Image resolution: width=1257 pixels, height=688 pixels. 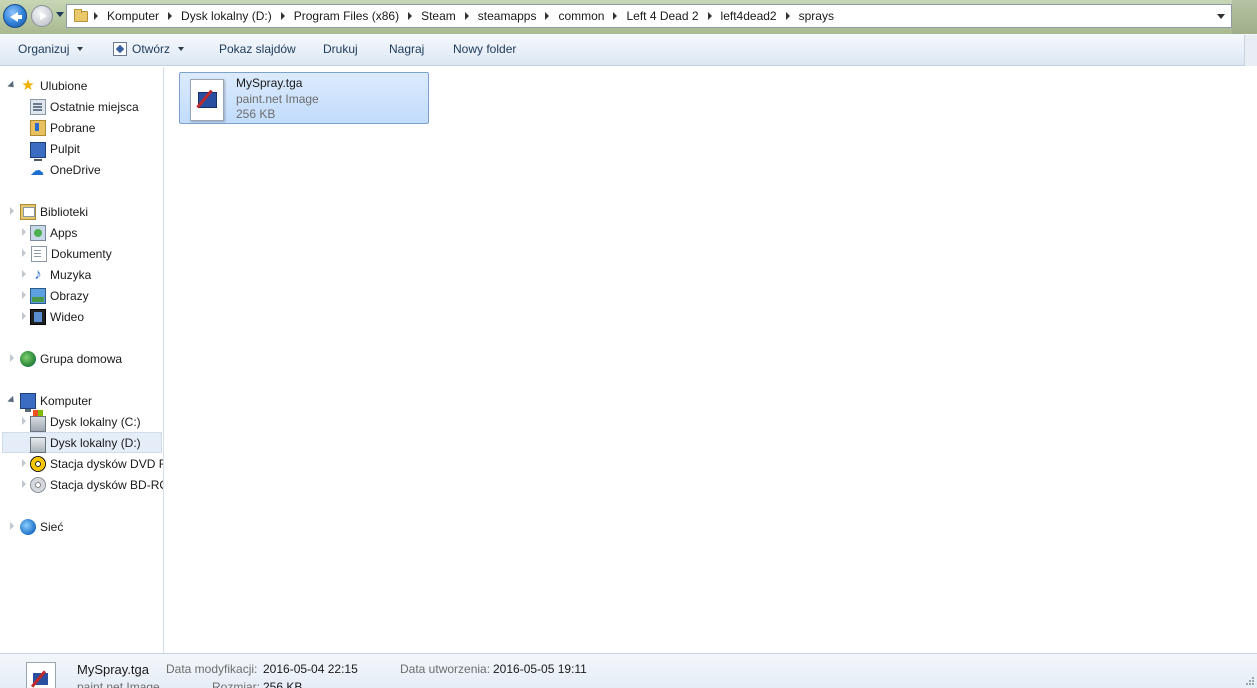 What do you see at coordinates (71, 358) in the screenshot?
I see `nav-item-homegroup: Grupa domowa` at bounding box center [71, 358].